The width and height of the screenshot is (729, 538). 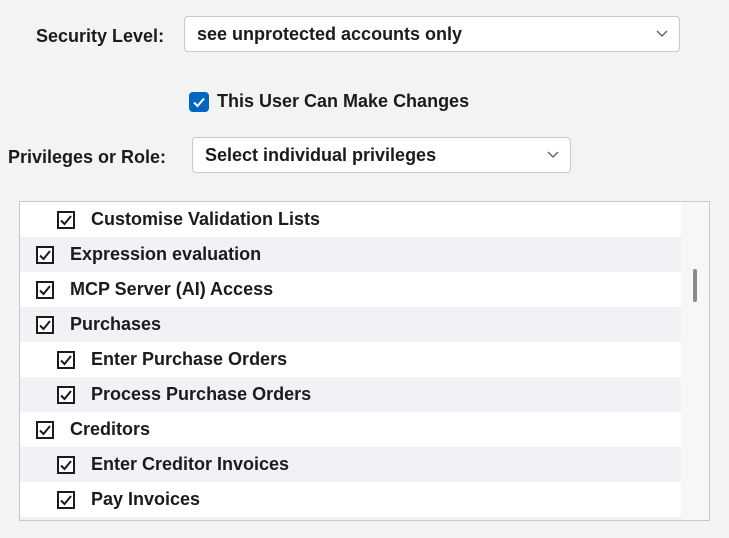 What do you see at coordinates (351, 394) in the screenshot?
I see `privilege-row: Process Purchase Orders` at bounding box center [351, 394].